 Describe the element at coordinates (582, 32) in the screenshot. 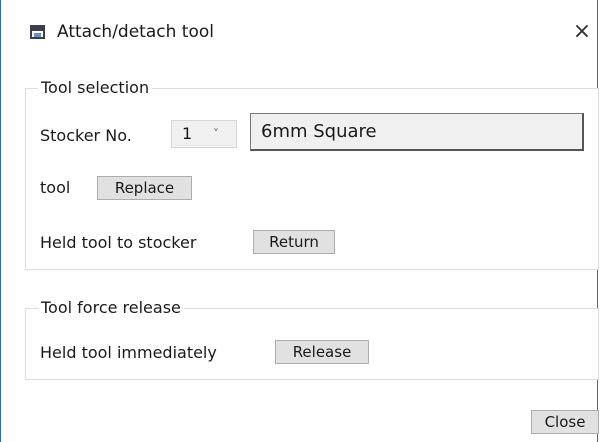

I see `close-icon: ×` at that location.